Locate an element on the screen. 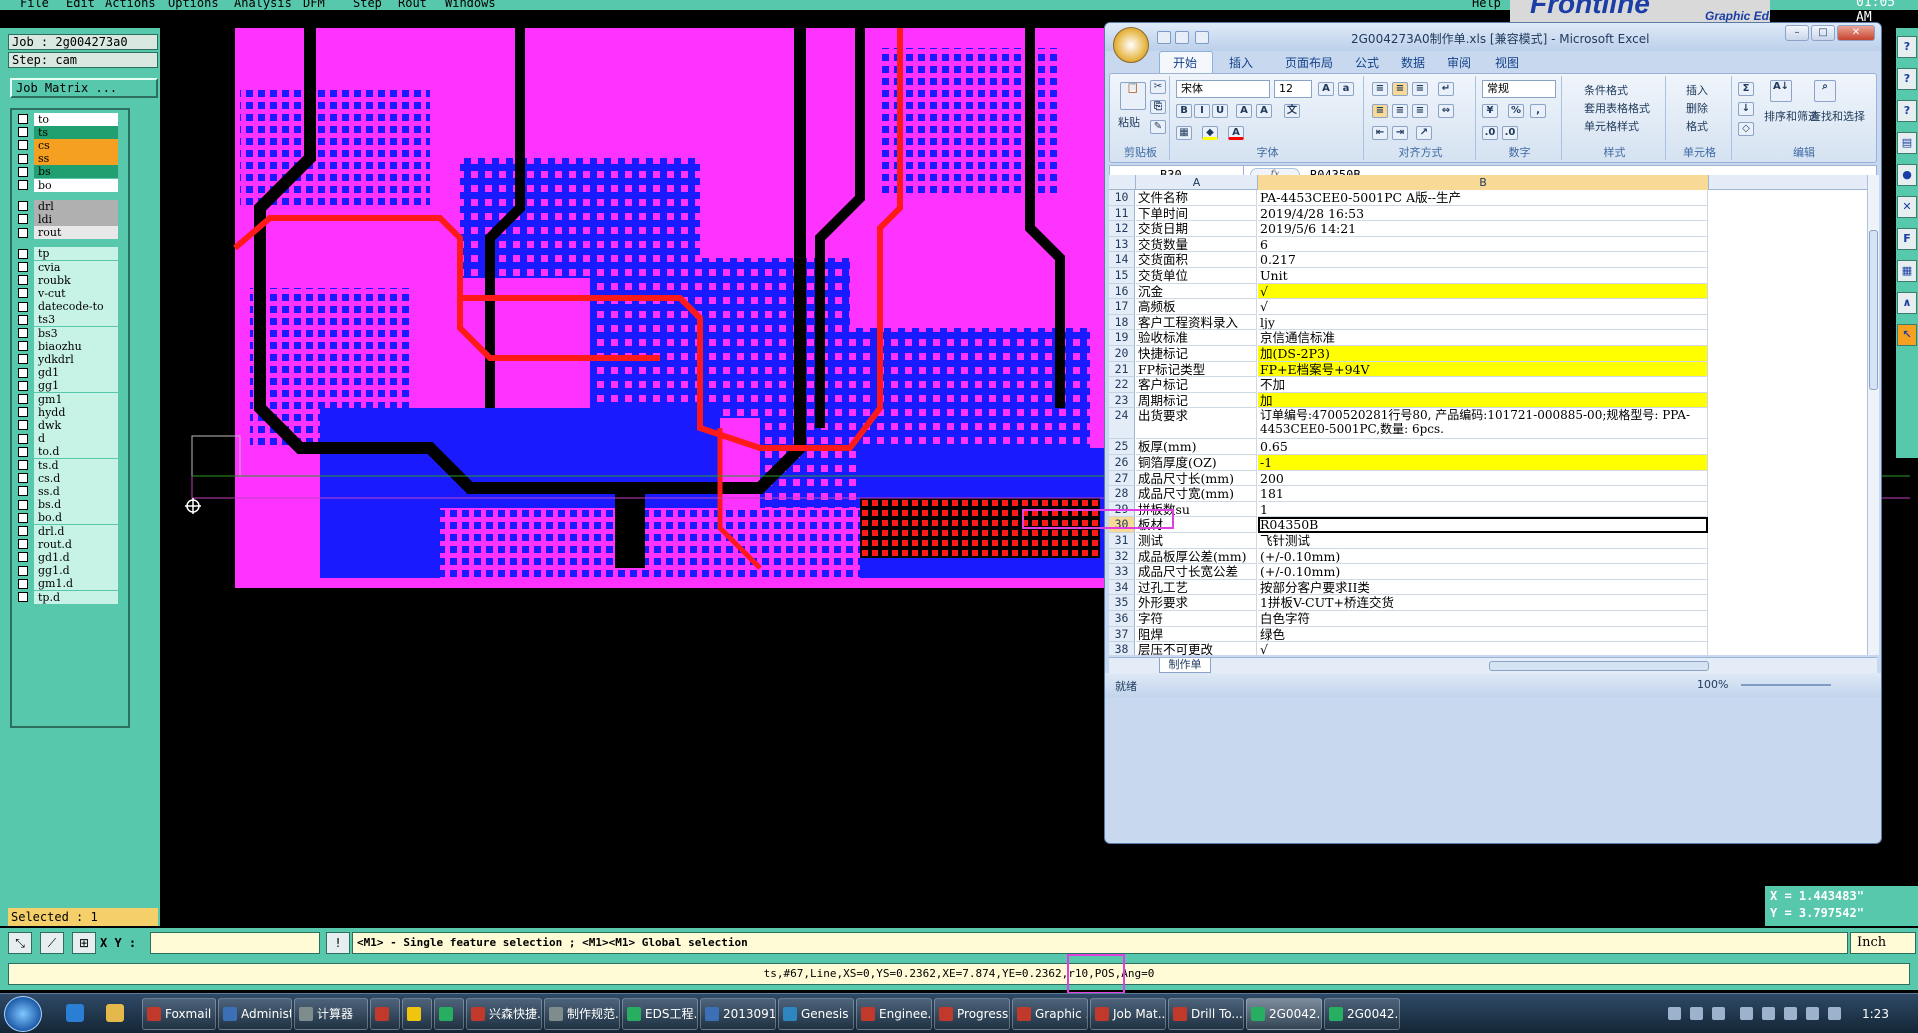 The height and width of the screenshot is (1033, 1918). cell-a: FP标记类型 is located at coordinates (1196, 369).